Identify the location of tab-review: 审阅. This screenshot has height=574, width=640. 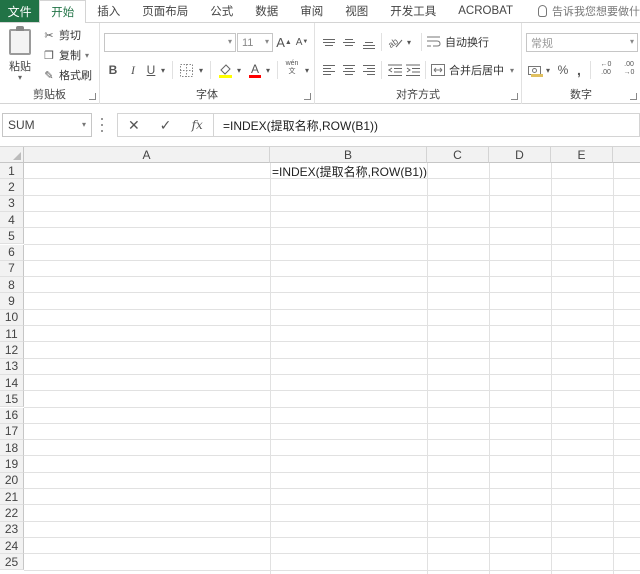
(311, 11).